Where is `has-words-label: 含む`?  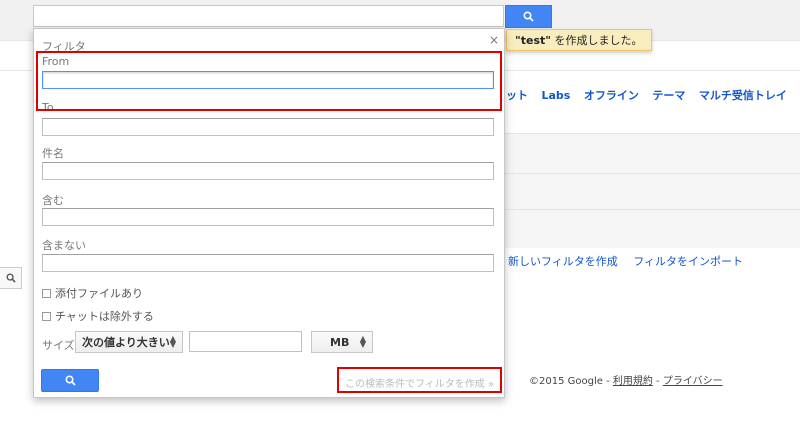 has-words-label: 含む is located at coordinates (53, 200).